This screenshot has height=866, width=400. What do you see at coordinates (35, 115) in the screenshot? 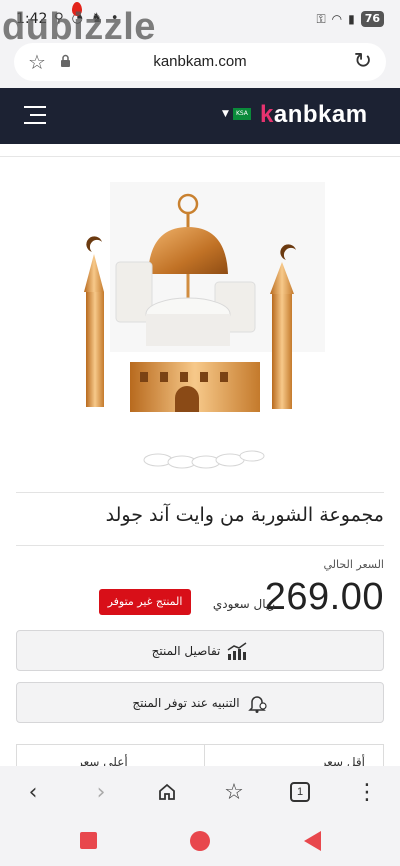
I see `menu-icon` at bounding box center [35, 115].